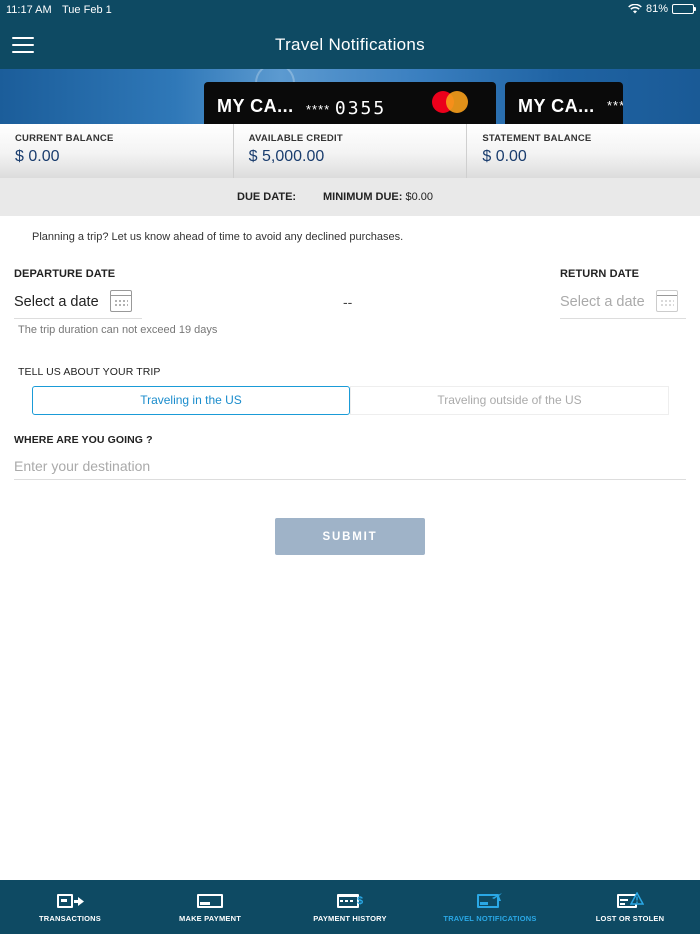 The width and height of the screenshot is (700, 934). Describe the element at coordinates (419, 197) in the screenshot. I see `minimum-due-value: $0.00` at that location.